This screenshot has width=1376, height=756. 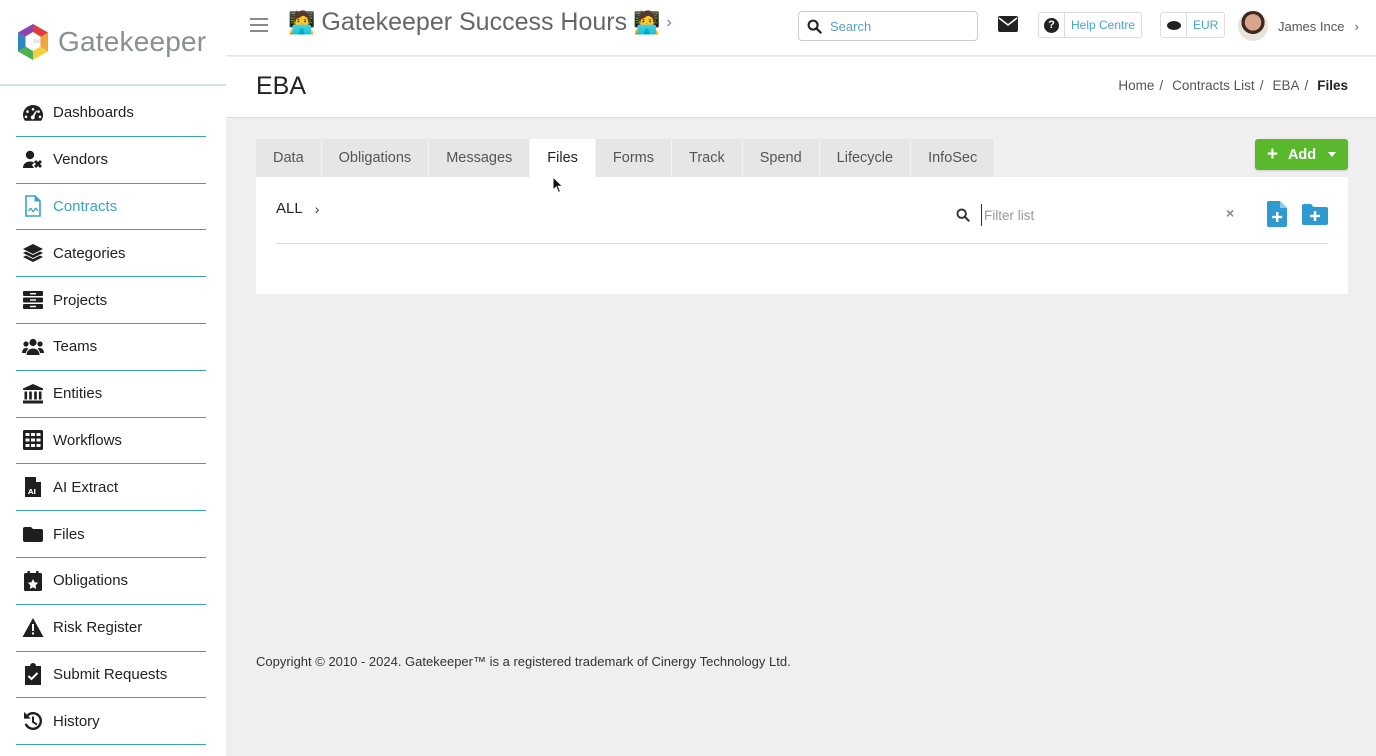 I want to click on breadcrumb-contract: EBA, so click(x=1285, y=85).